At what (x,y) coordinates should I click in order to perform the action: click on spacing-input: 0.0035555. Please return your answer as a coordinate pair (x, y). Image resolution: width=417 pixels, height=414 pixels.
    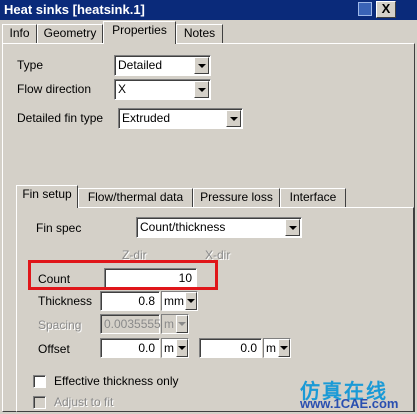
    Looking at the image, I should click on (130, 324).